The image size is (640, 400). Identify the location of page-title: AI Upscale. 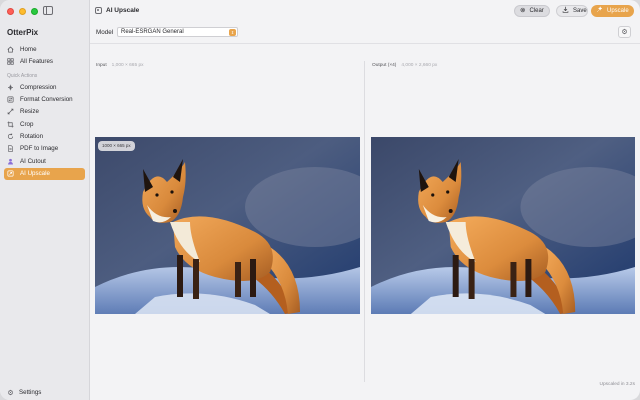
(123, 10).